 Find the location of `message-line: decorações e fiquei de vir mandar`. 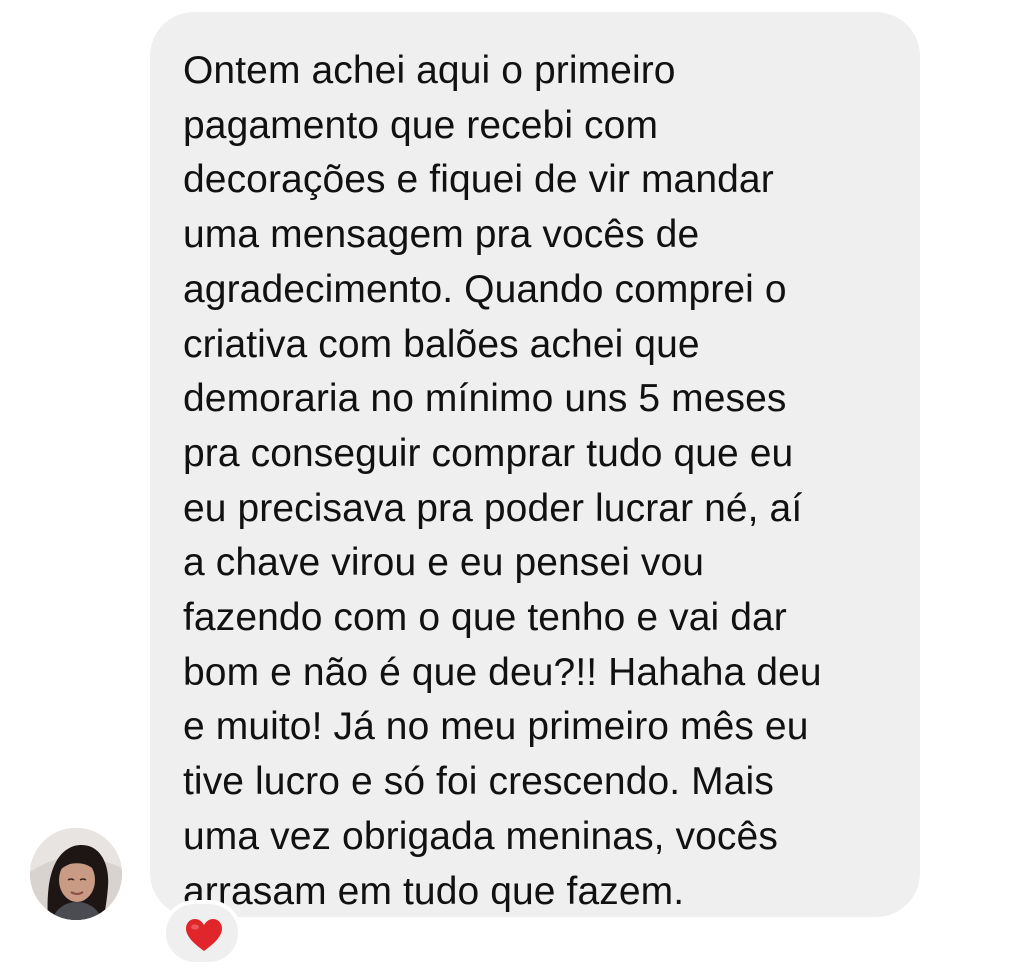

message-line: decorações e fiquei de vir mandar is located at coordinates (478, 180).